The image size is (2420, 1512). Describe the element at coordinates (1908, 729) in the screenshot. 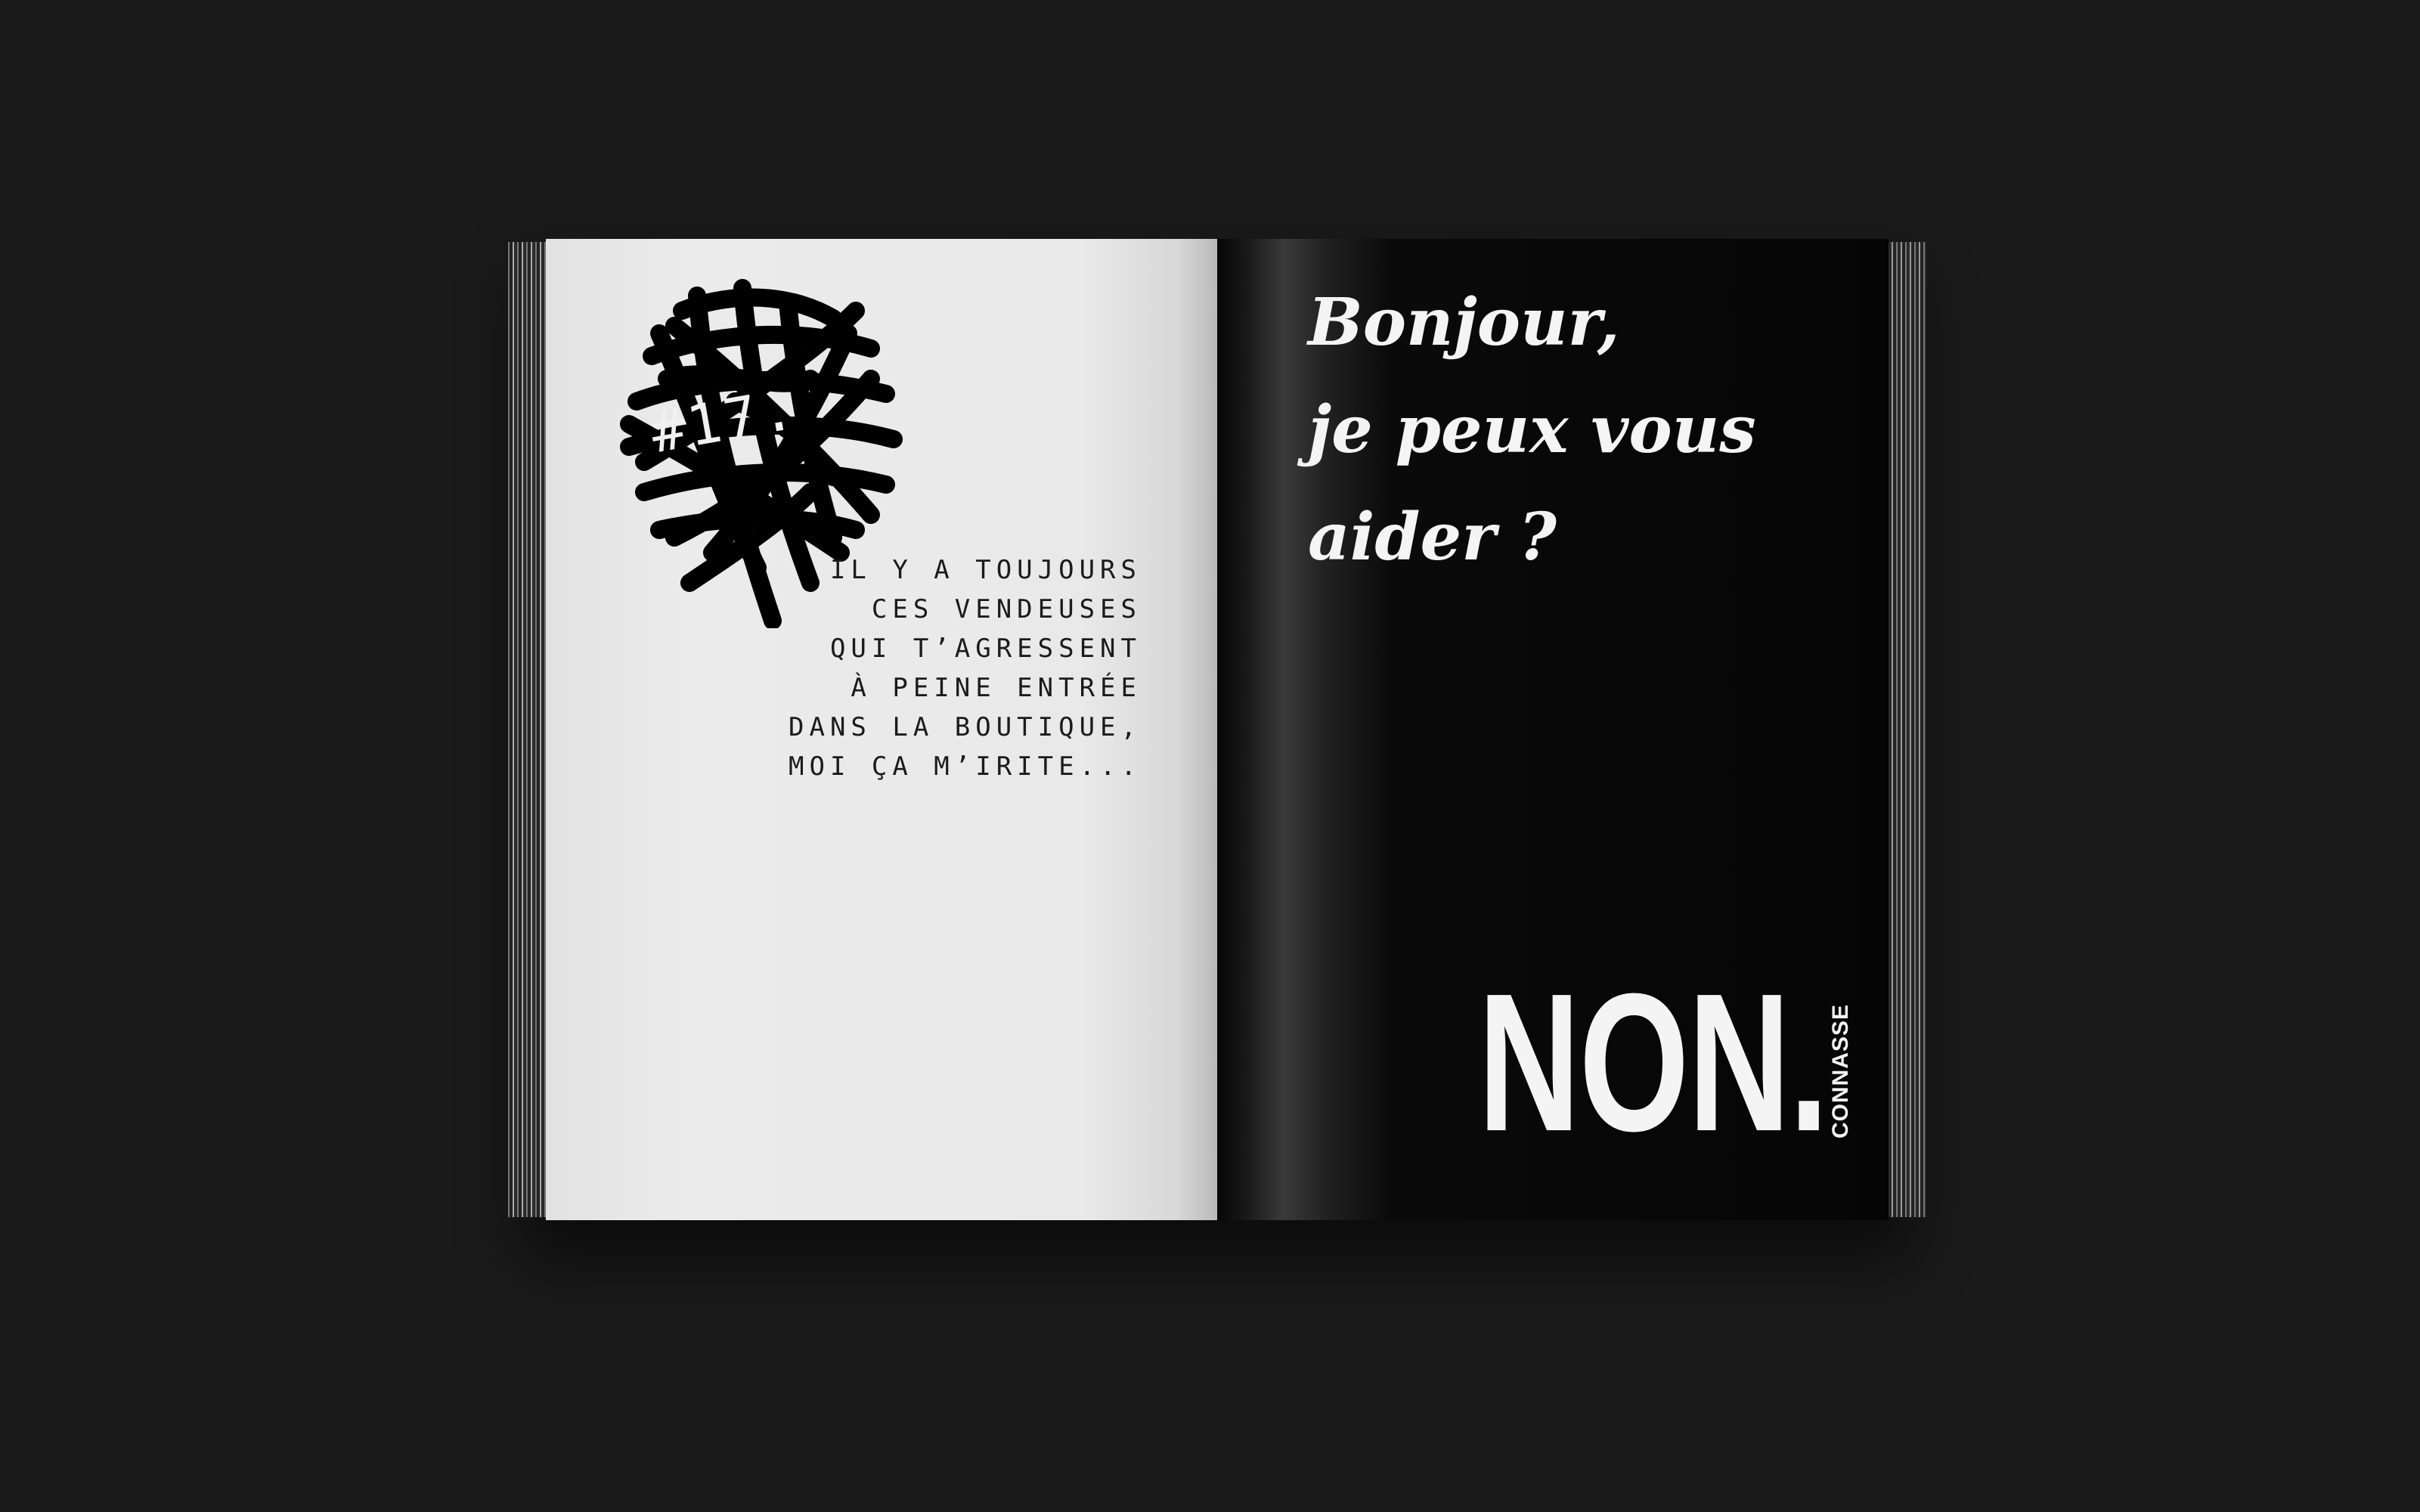

I see `page-edges-right` at that location.